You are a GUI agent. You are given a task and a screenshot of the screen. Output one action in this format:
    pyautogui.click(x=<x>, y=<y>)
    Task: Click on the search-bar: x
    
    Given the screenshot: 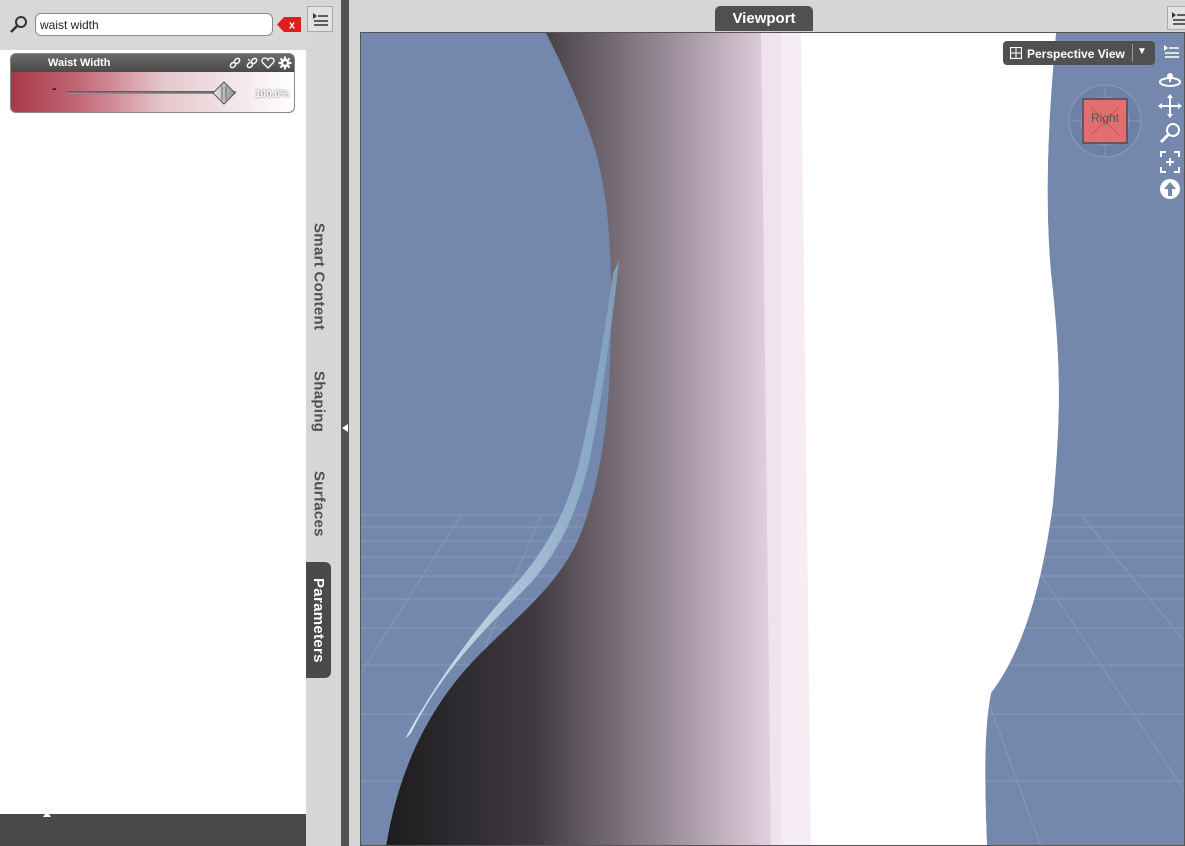 What is the action you would take?
    pyautogui.click(x=153, y=25)
    